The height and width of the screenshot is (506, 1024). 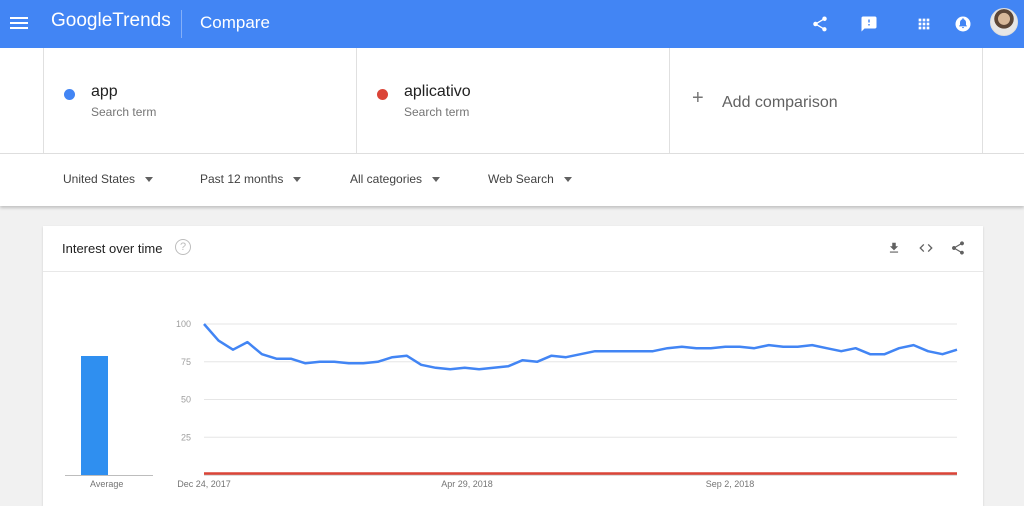 I want to click on share-icon, so click(x=820, y=24).